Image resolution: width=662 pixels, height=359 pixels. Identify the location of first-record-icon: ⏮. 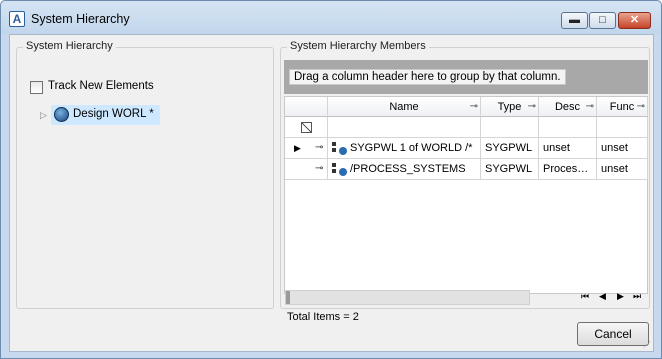
(585, 296).